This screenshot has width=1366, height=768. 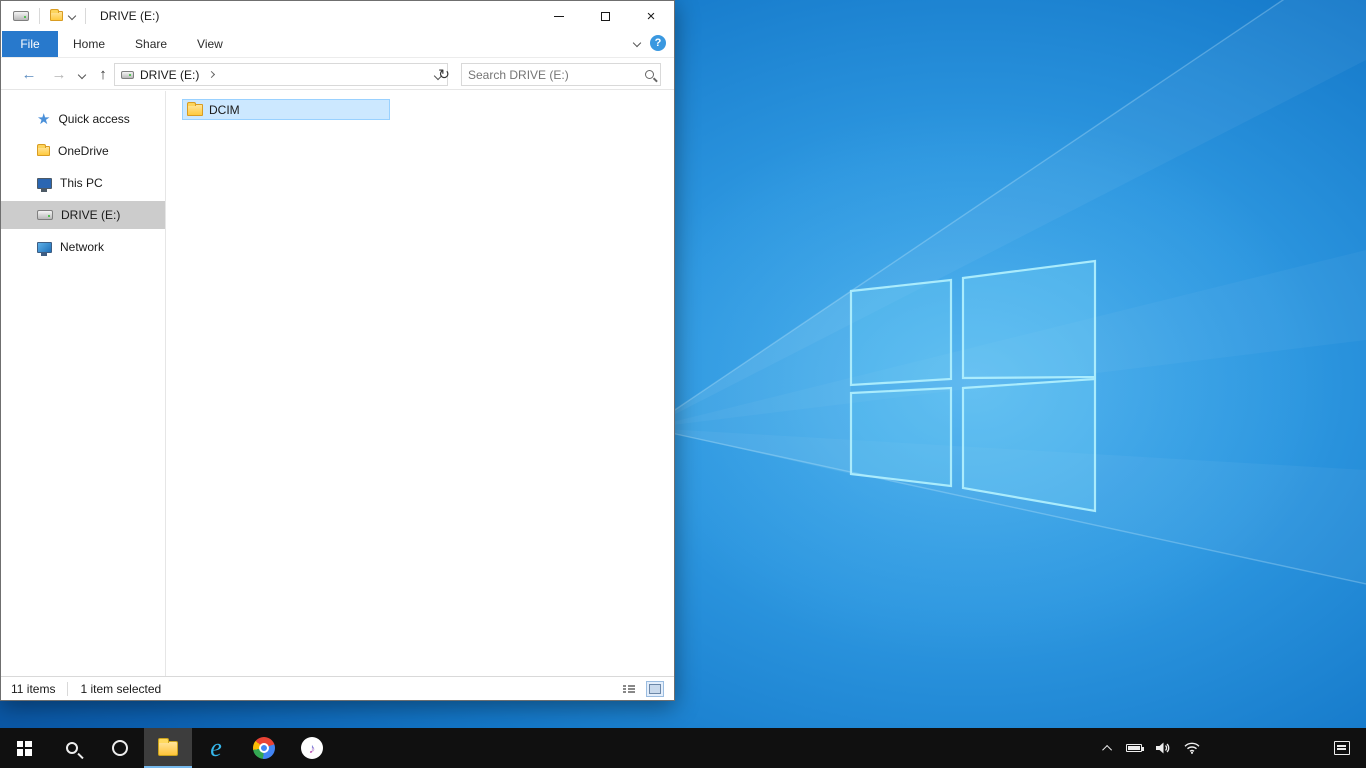 What do you see at coordinates (121, 688) in the screenshot?
I see `selection-count: 1 item selected` at bounding box center [121, 688].